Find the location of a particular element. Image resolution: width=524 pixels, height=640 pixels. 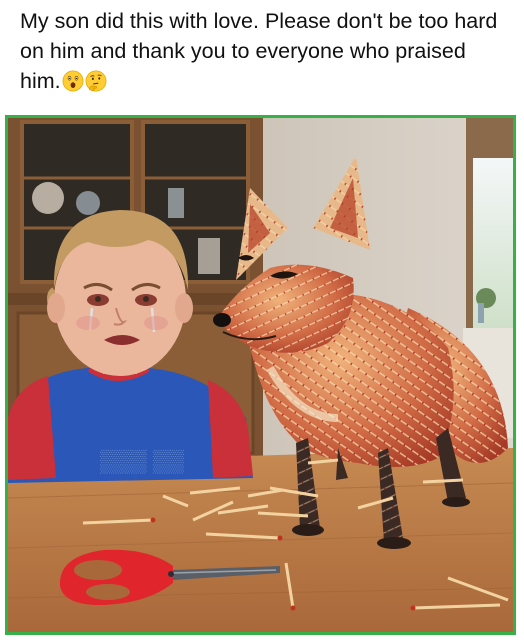

thinking-face-icon is located at coordinates (96, 81).